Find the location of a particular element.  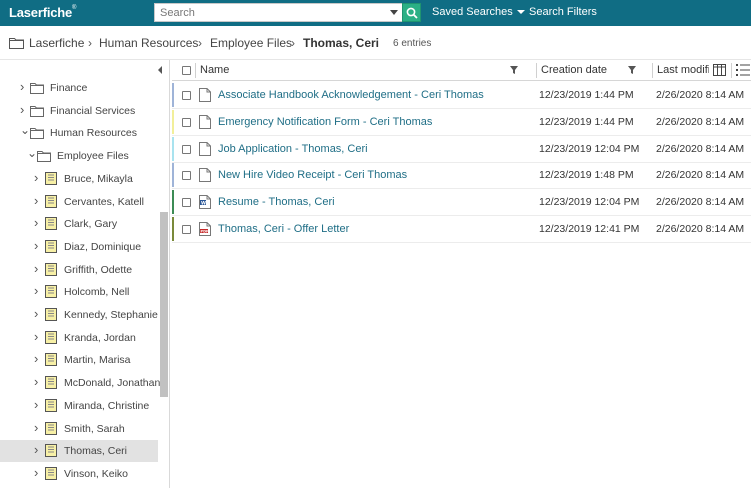

search-dropdown-caret-icon is located at coordinates (394, 12).